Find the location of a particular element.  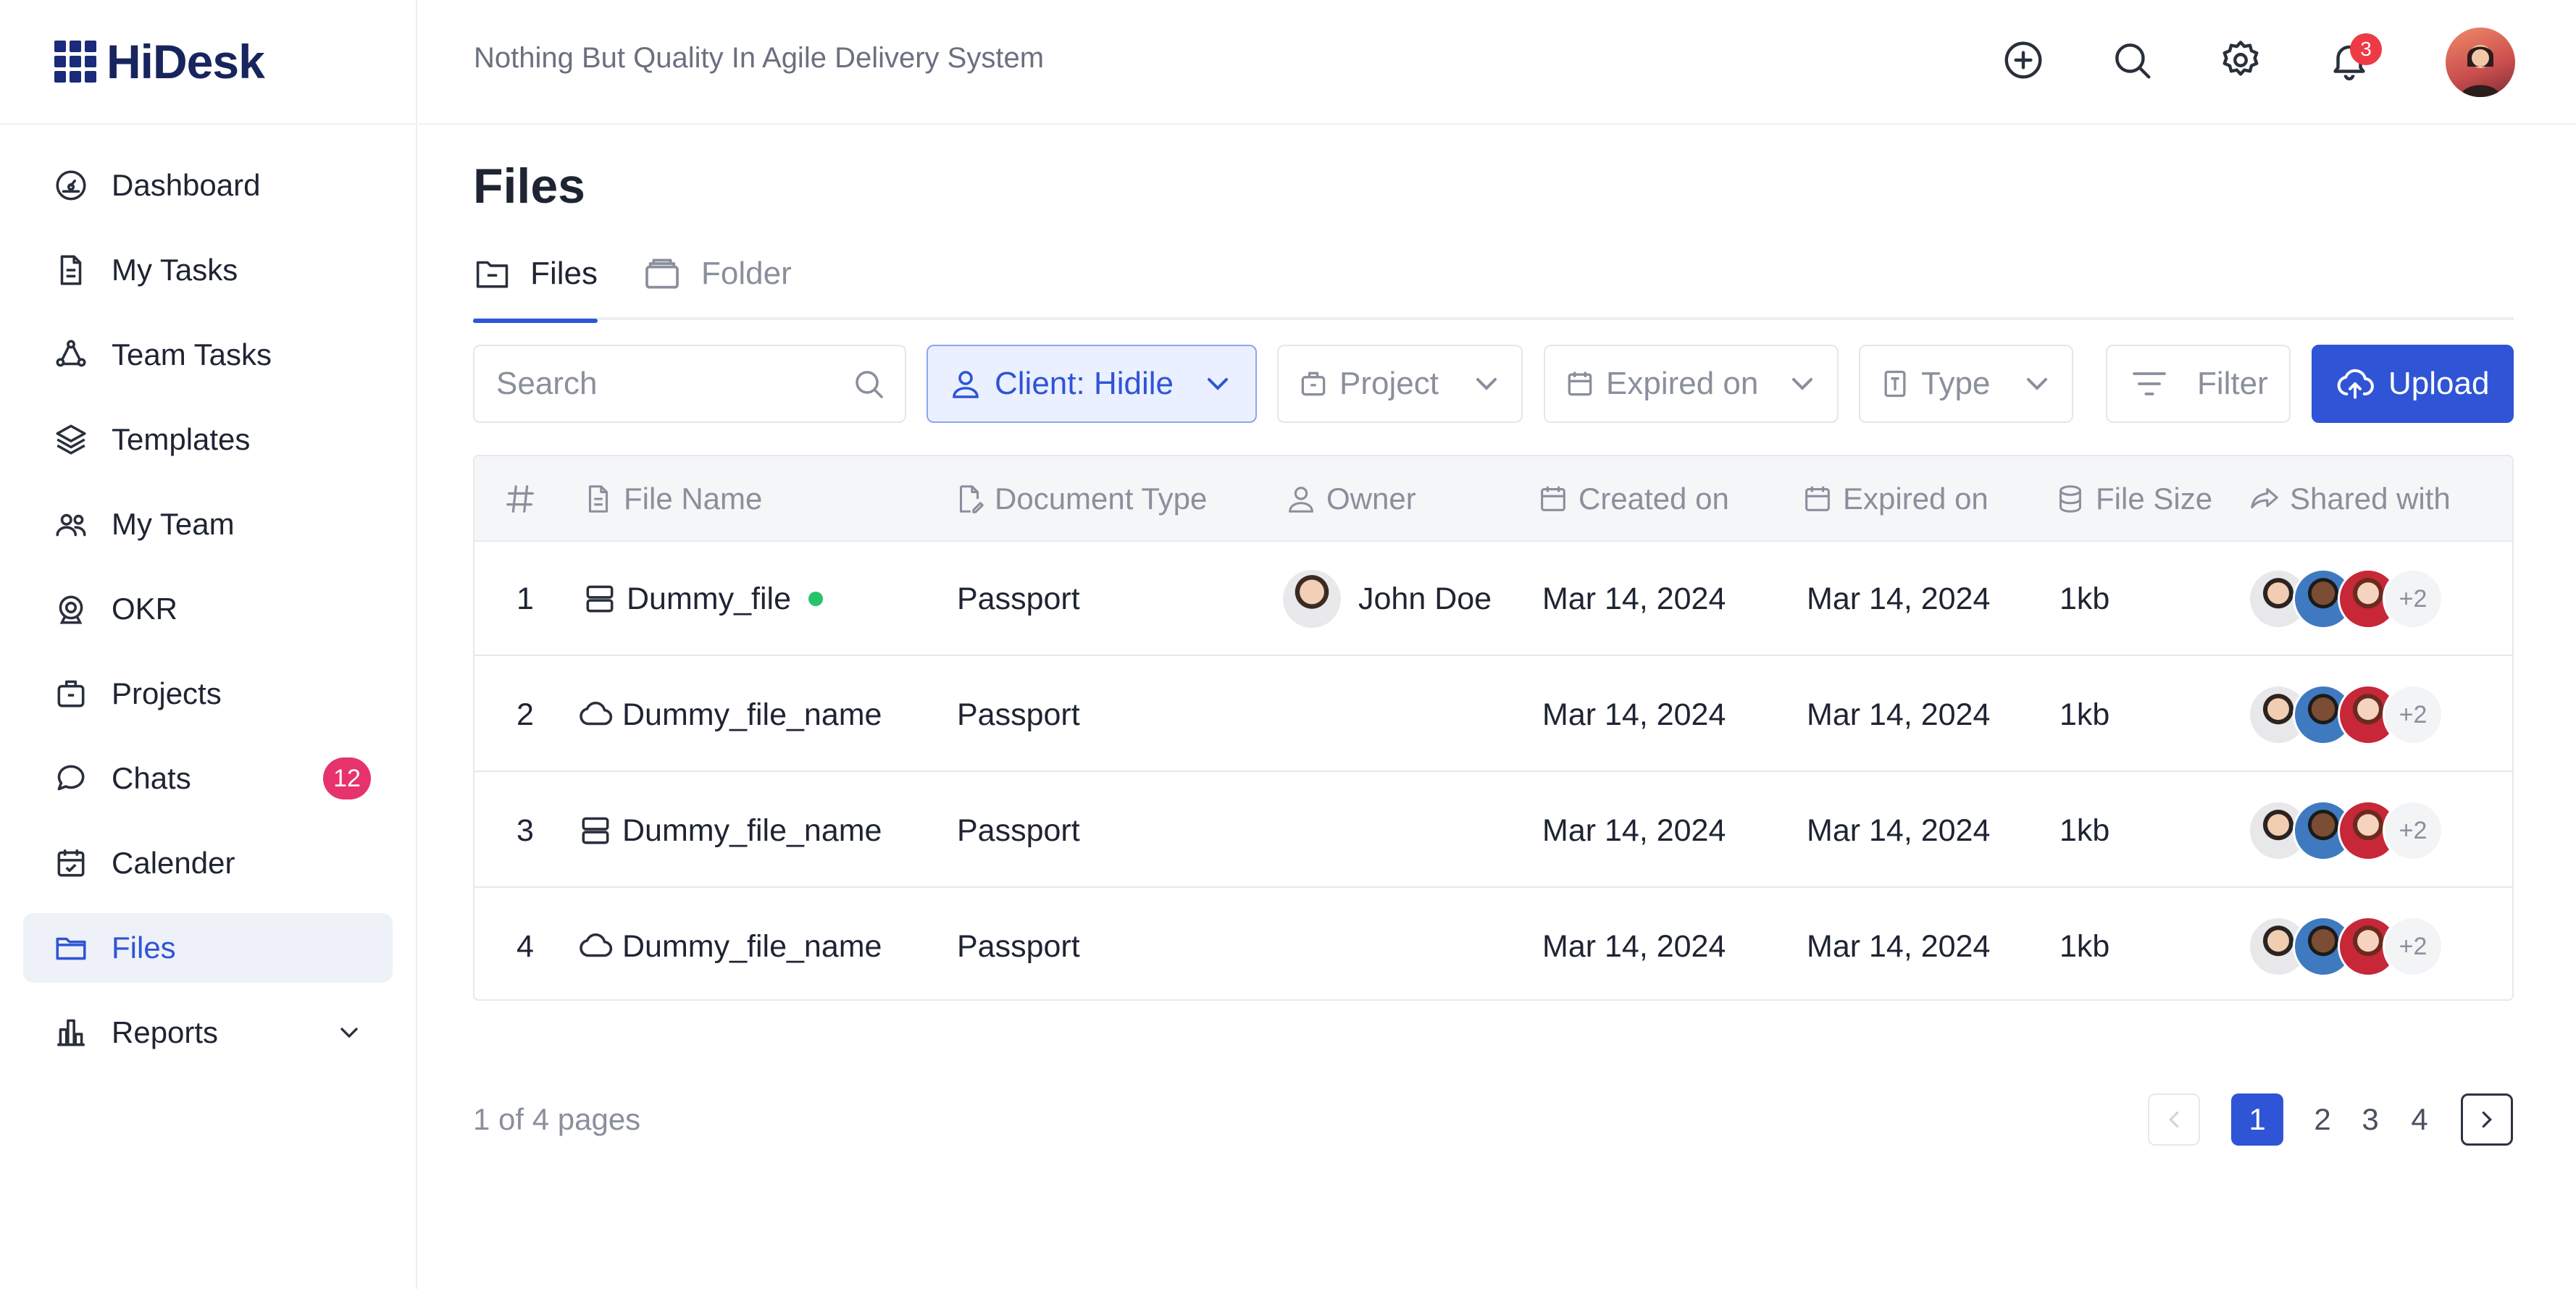

sidebar-item-projects: Projects is located at coordinates (208, 694).